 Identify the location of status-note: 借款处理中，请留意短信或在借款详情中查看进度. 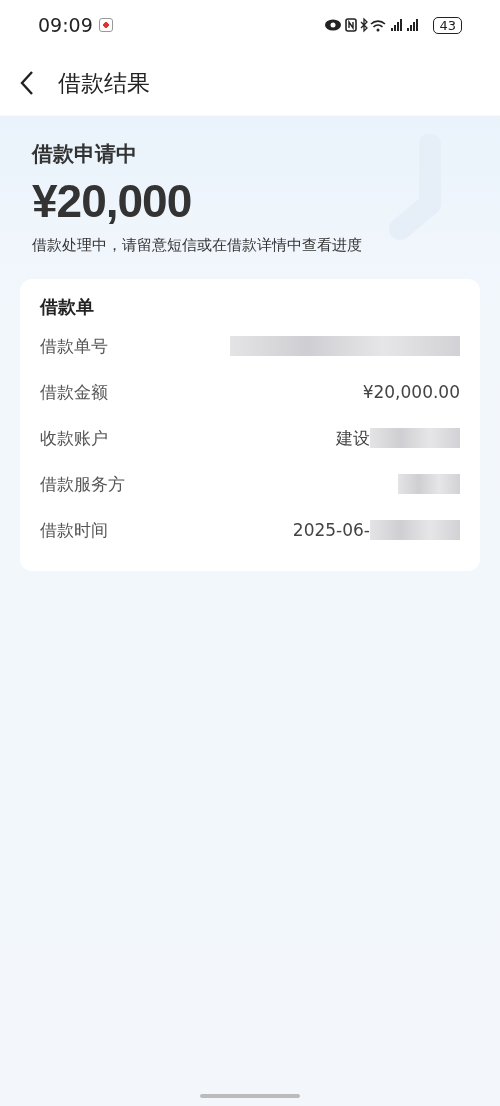
(197, 245).